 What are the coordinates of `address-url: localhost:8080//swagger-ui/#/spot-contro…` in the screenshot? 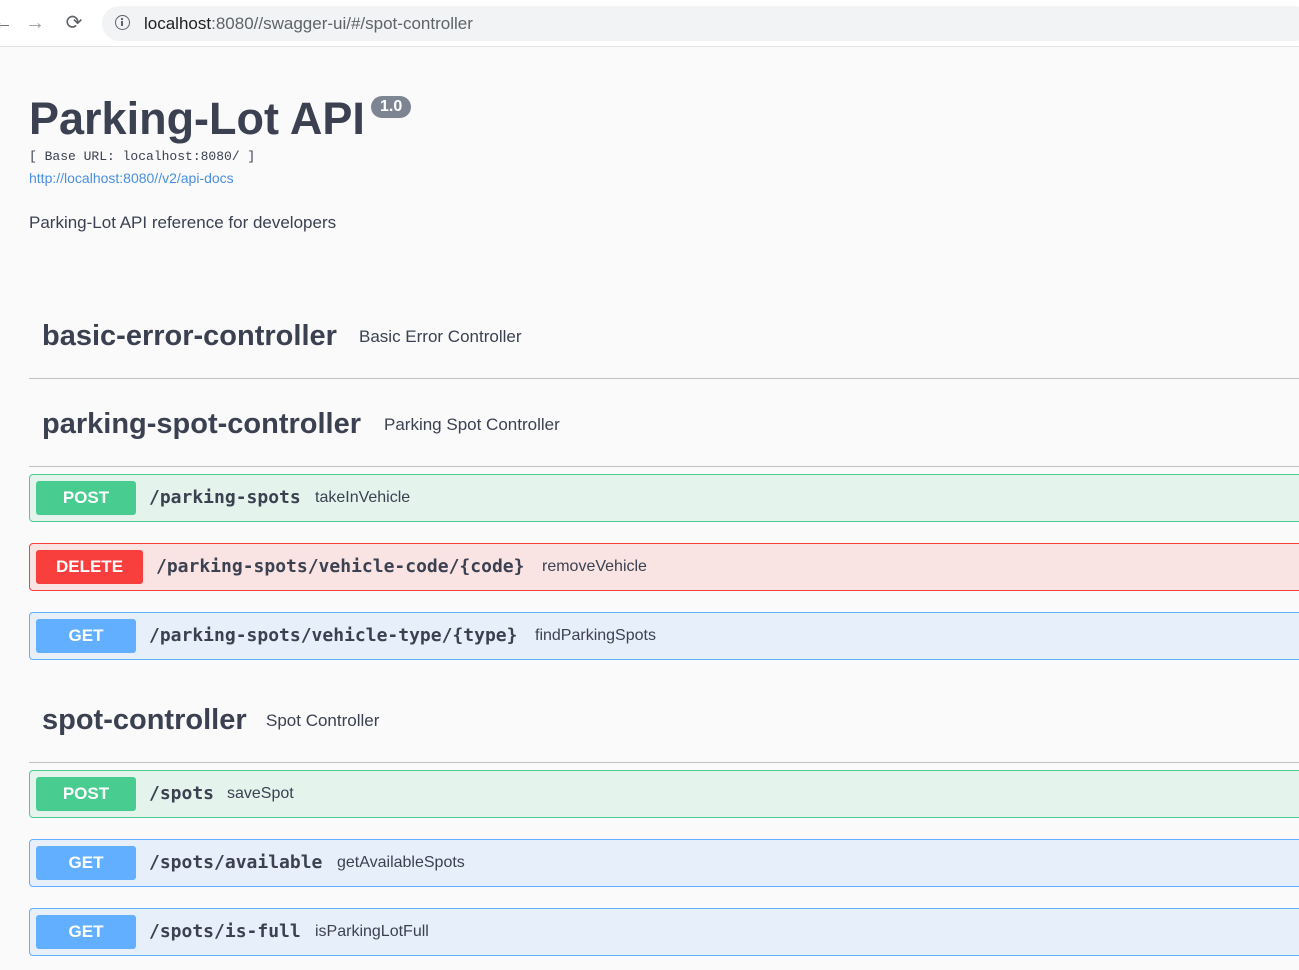 It's located at (308, 24).